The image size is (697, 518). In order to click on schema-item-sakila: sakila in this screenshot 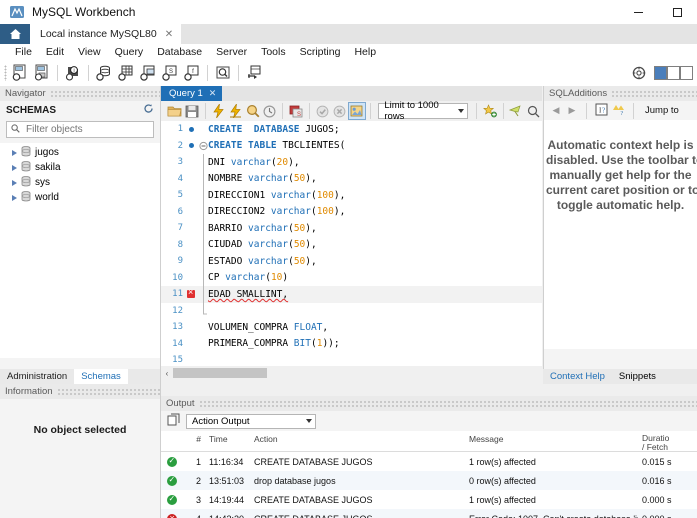, I will do `click(80, 167)`.